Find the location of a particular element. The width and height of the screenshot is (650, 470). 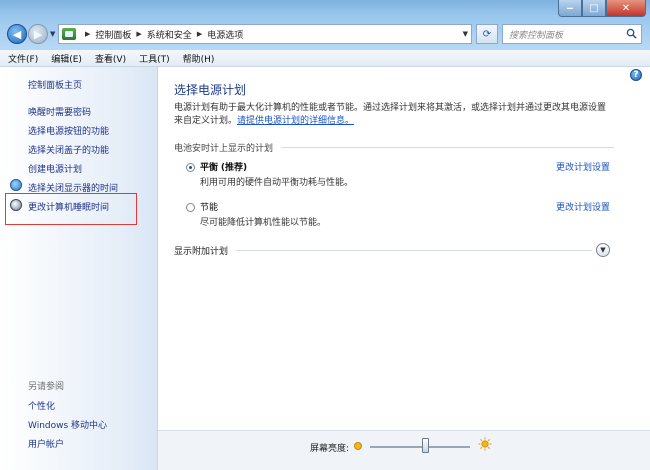

caption-buttons: ‒ □ ✕ is located at coordinates (602, 8).